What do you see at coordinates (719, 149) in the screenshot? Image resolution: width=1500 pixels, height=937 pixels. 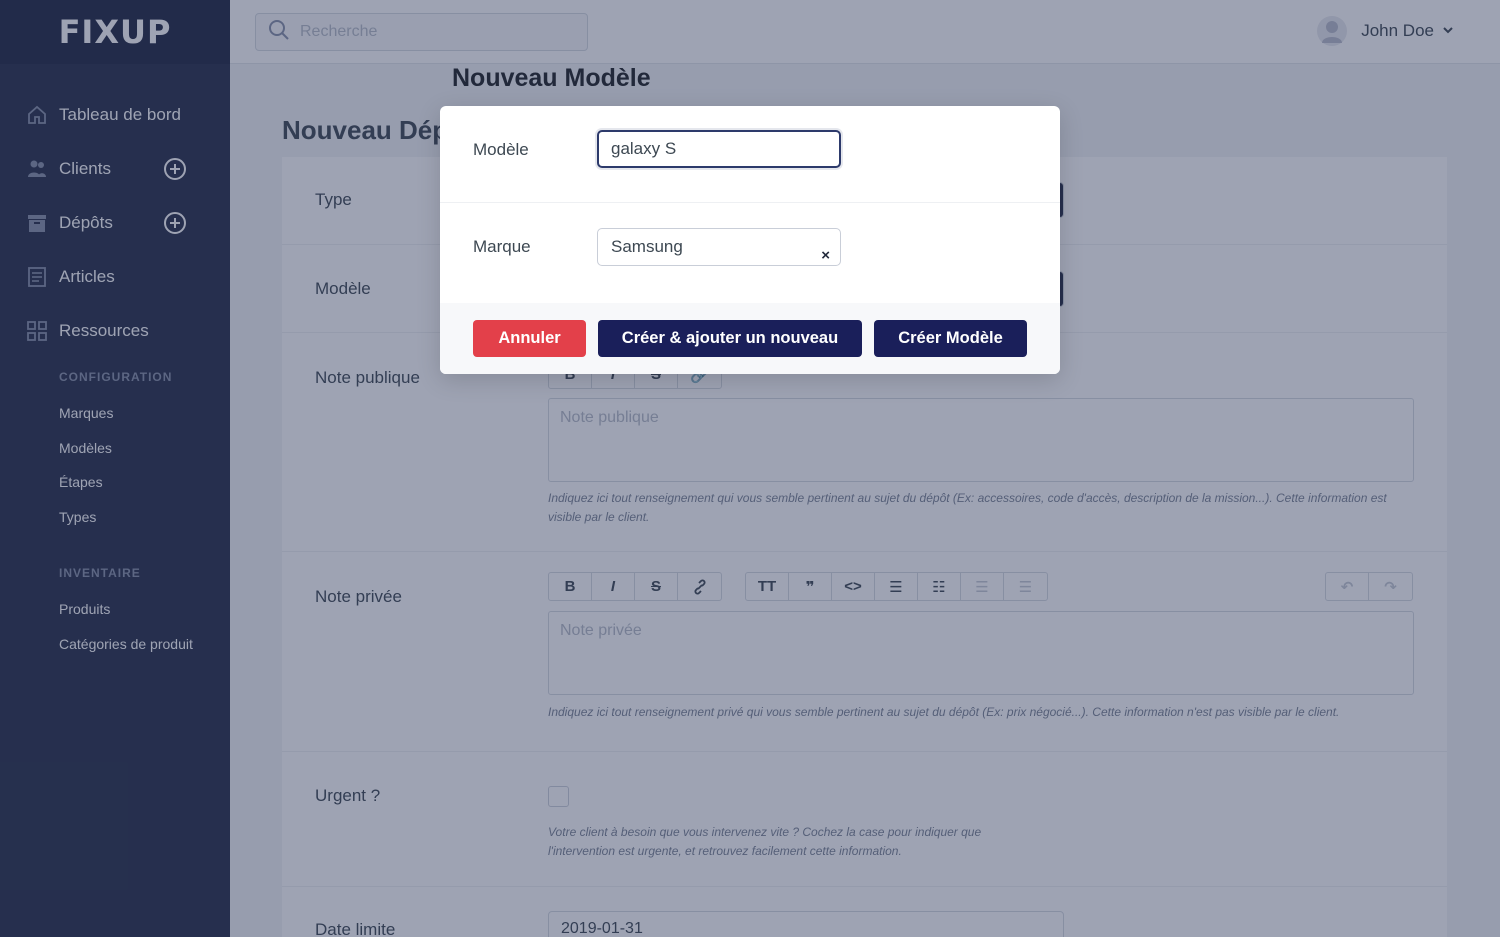 I see `modele-input` at bounding box center [719, 149].